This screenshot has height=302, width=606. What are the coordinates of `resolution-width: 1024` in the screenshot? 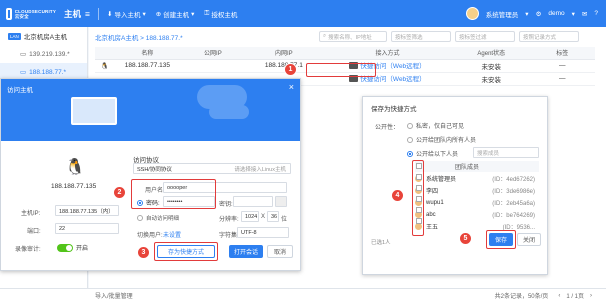 It's located at (250, 216).